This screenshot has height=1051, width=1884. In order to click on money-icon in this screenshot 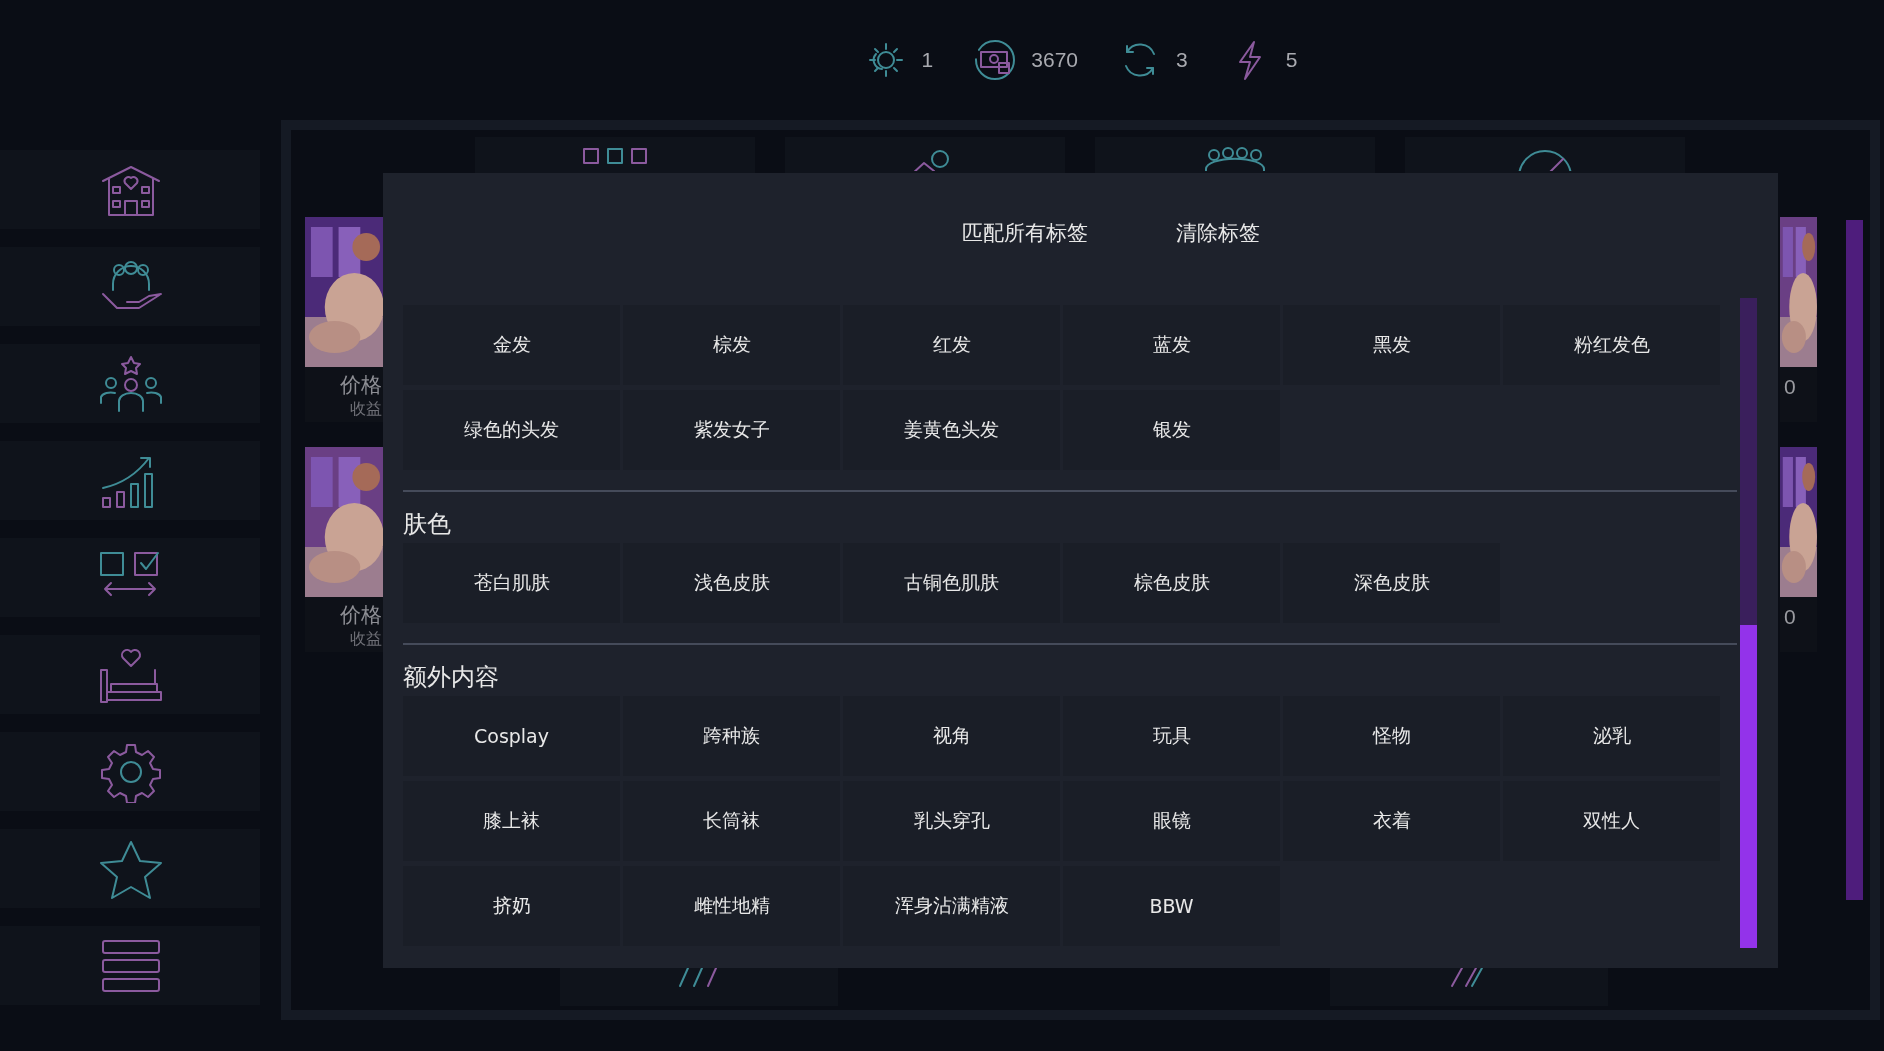, I will do `click(995, 60)`.